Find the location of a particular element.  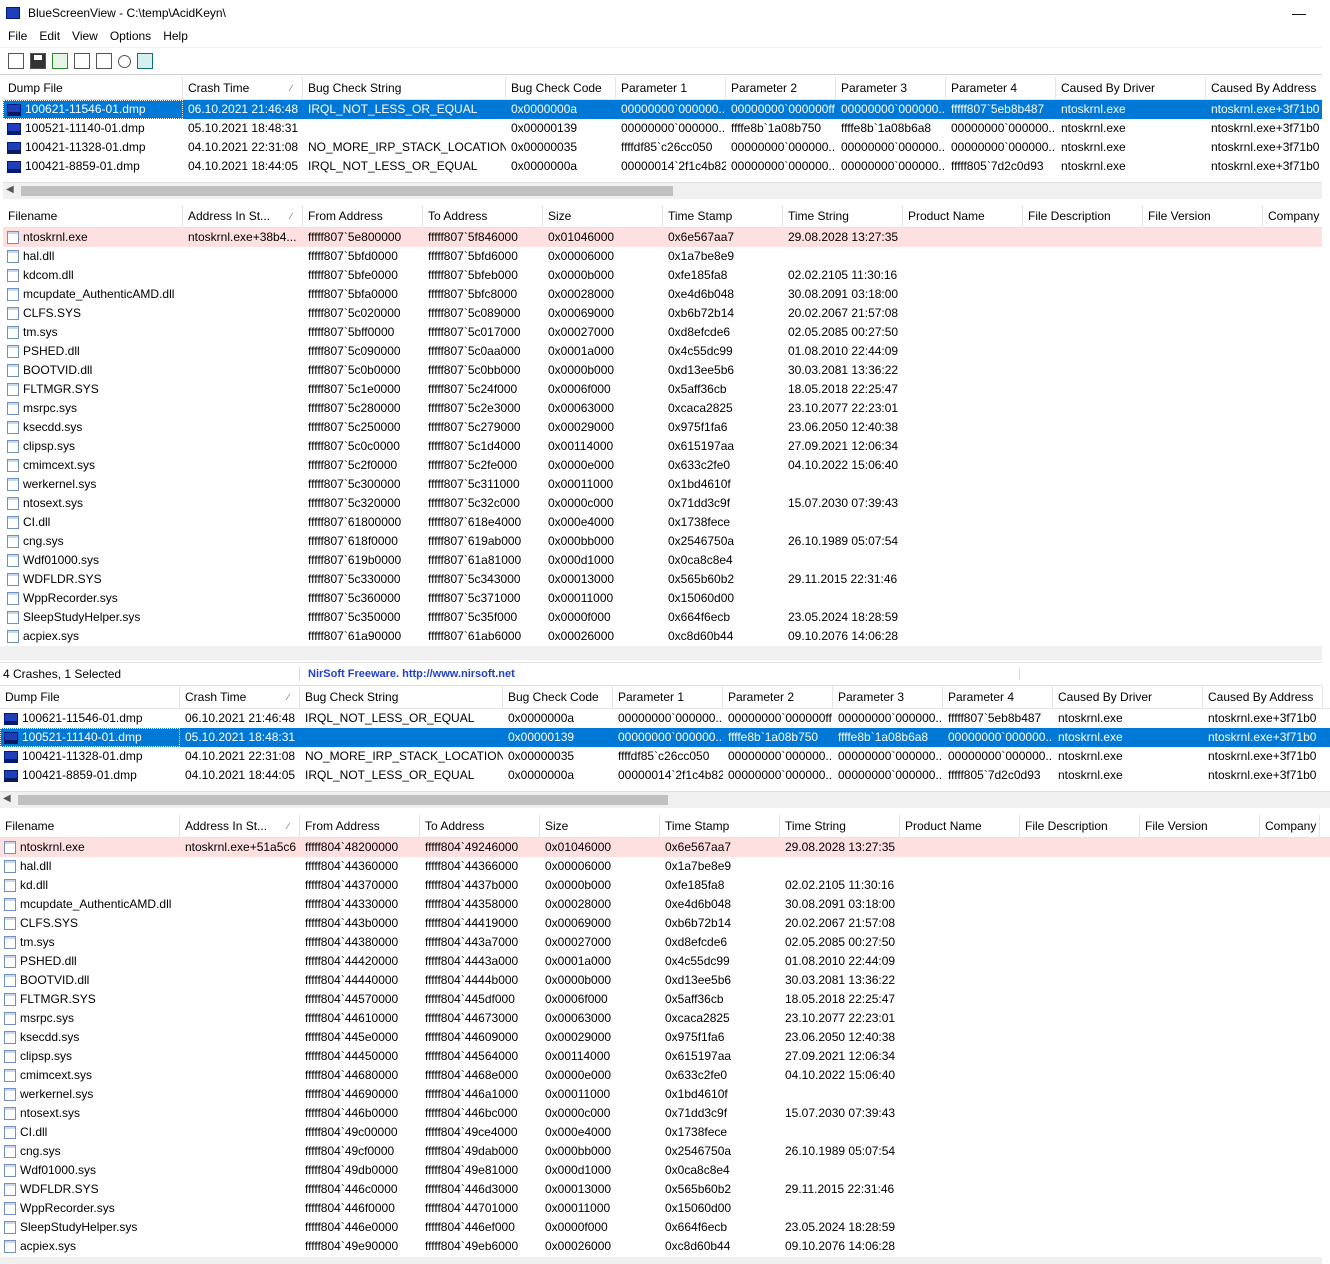

properties-icon is located at coordinates (16, 61).